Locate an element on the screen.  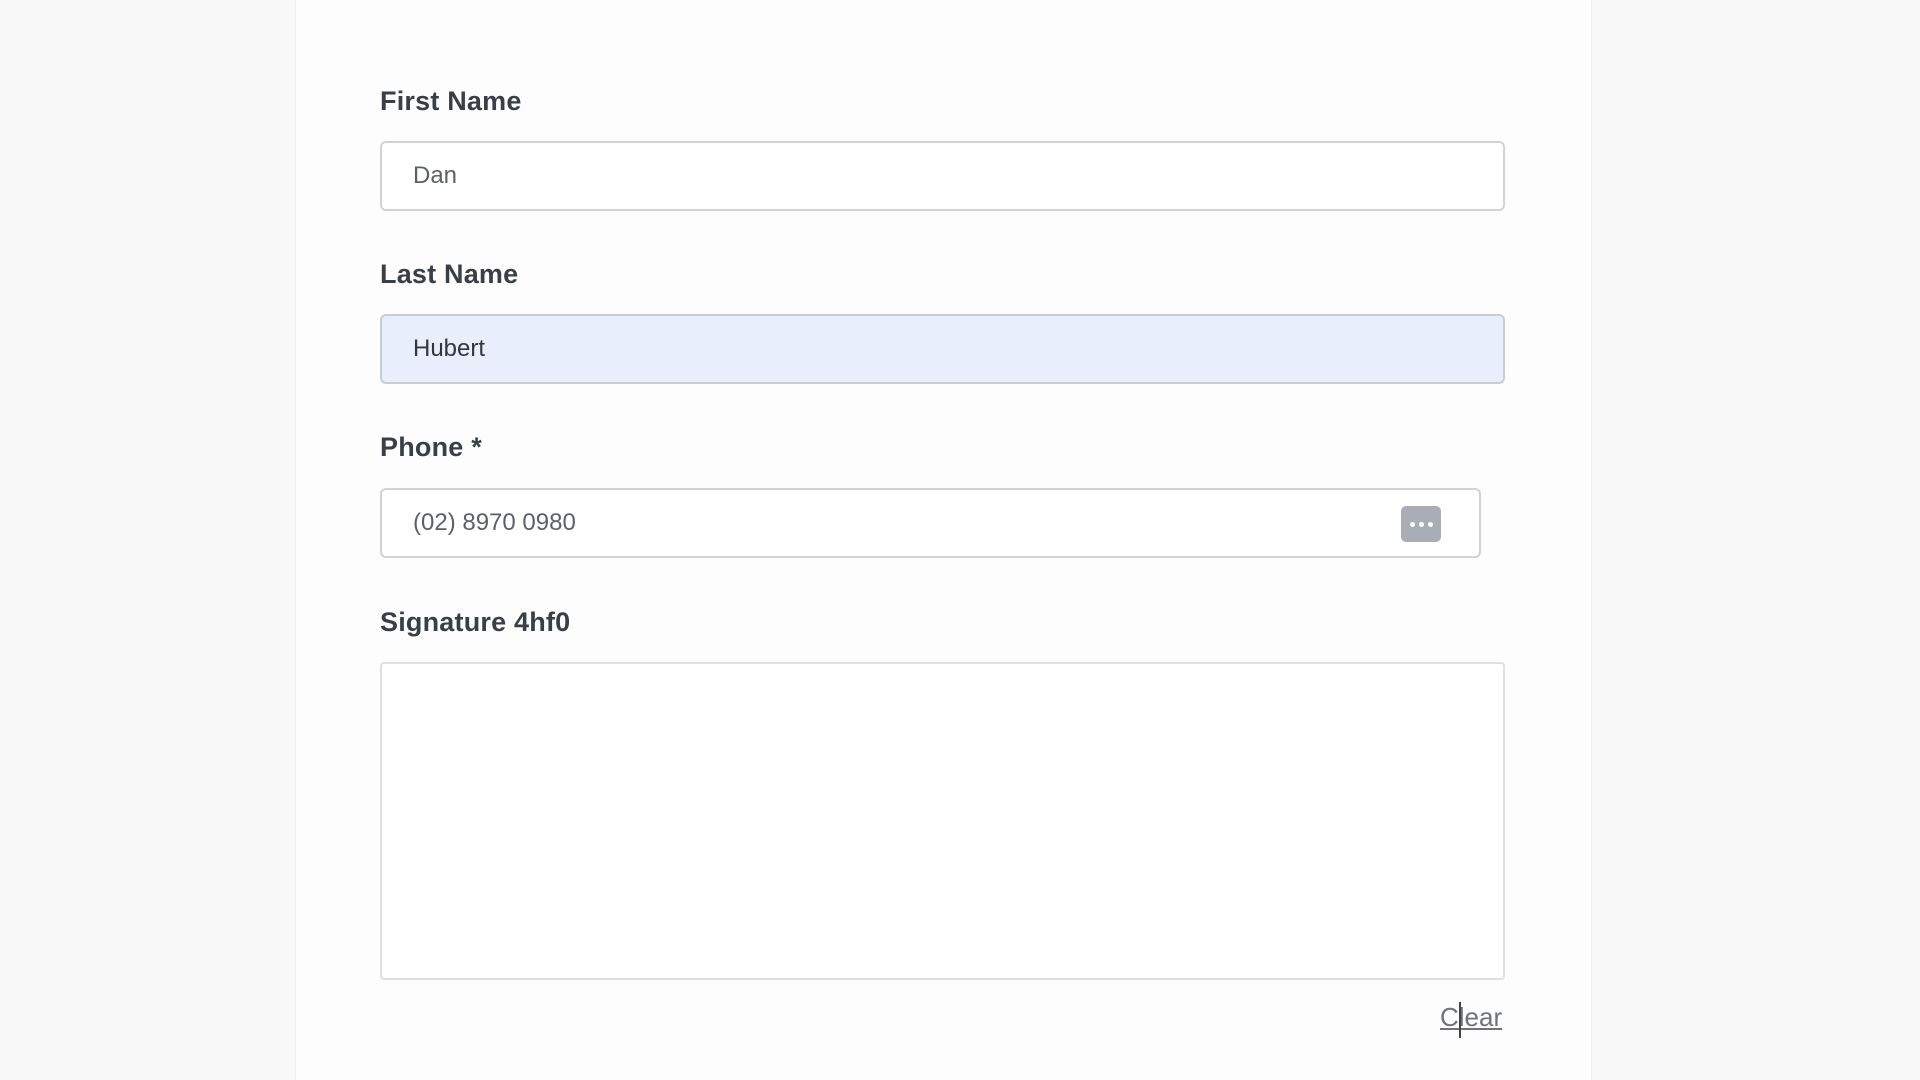
phone-label: Phone * is located at coordinates (431, 447).